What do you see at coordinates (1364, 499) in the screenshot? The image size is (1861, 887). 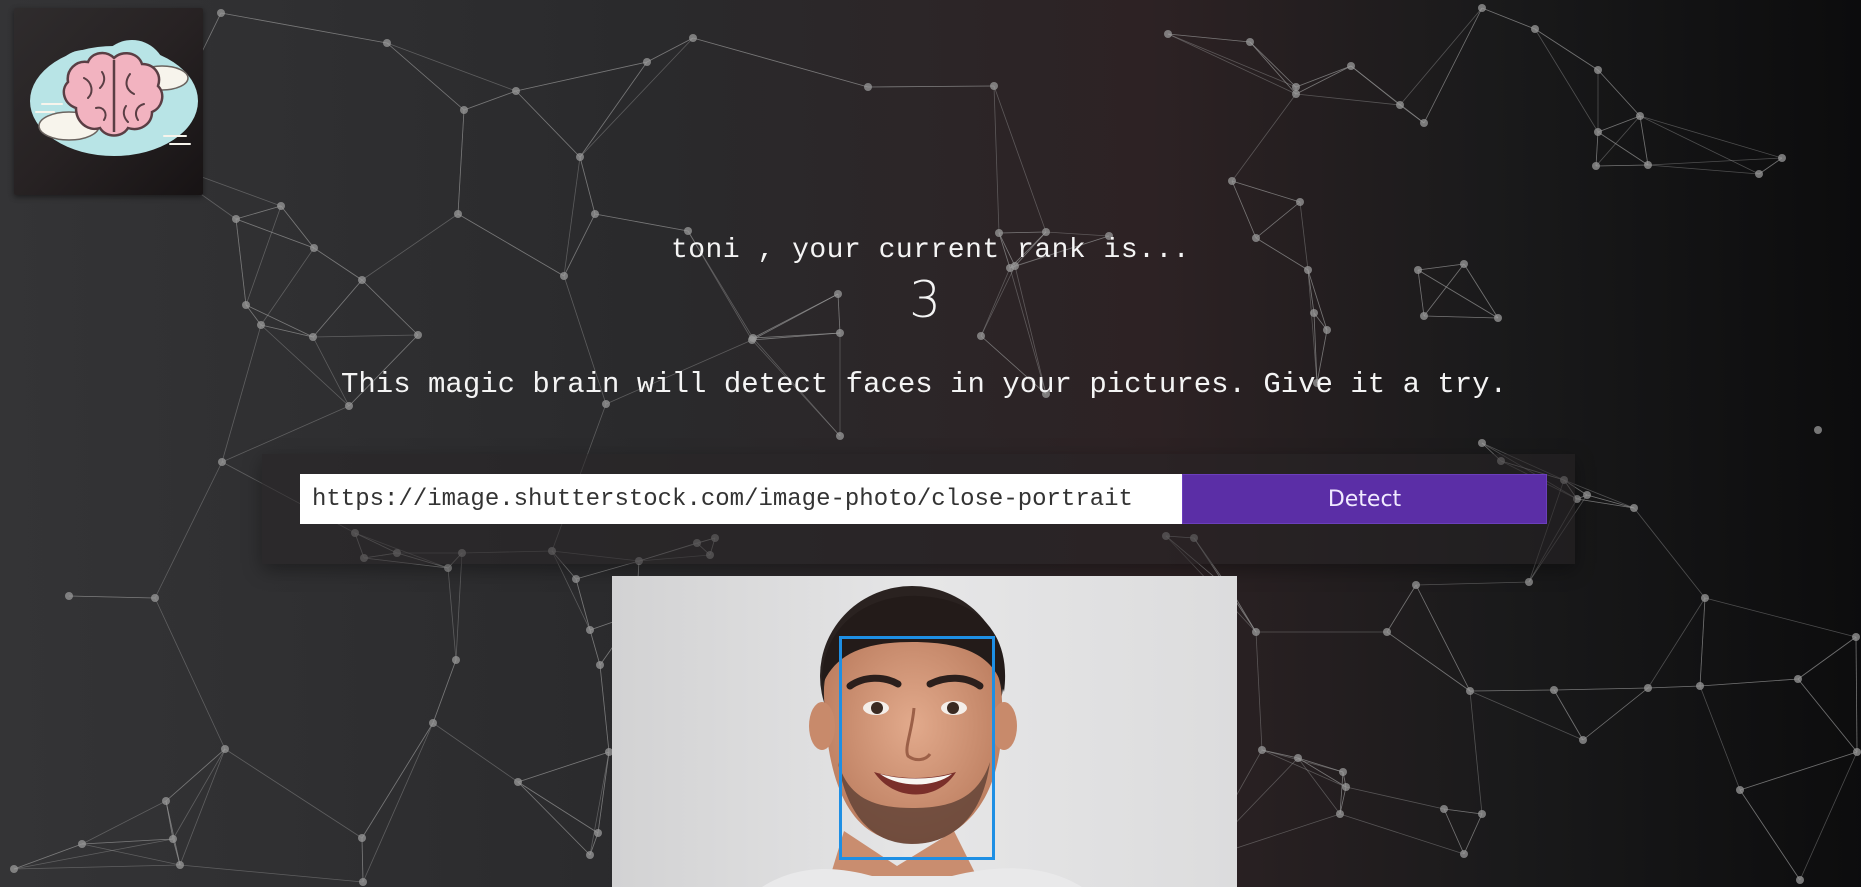 I see `detect-button: Detect` at bounding box center [1364, 499].